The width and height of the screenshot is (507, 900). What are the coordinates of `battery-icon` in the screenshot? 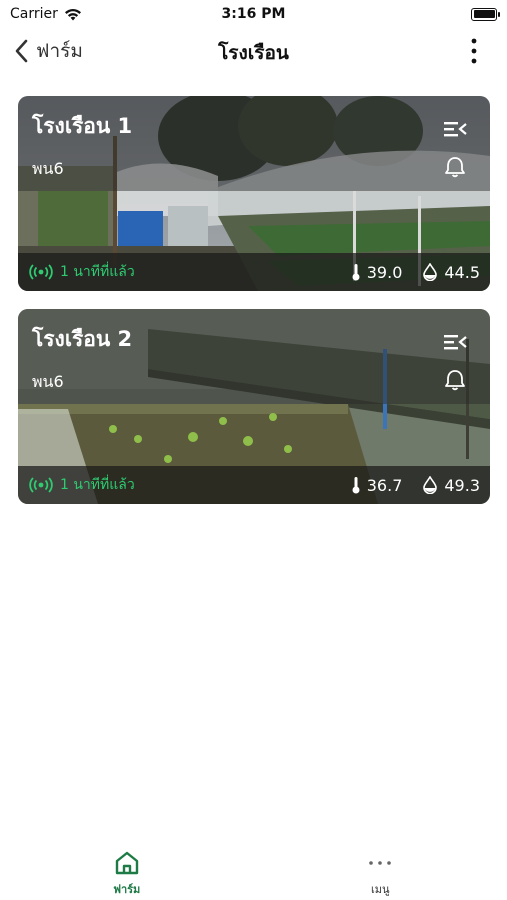 It's located at (485, 14).